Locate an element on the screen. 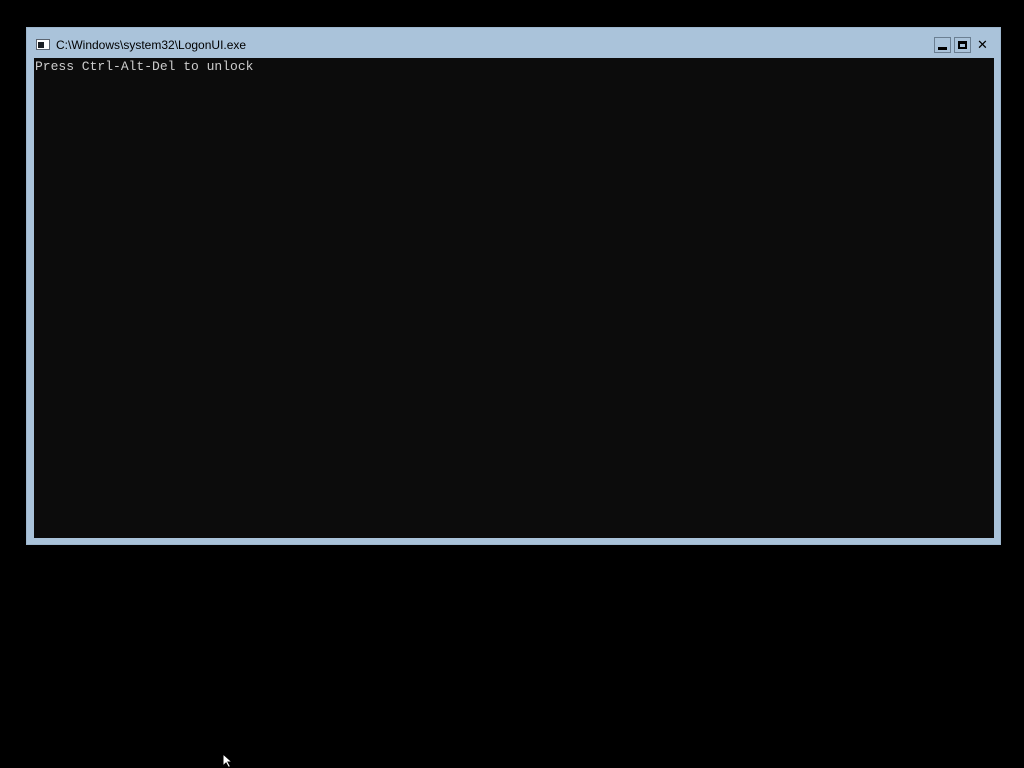 Image resolution: width=1024 pixels, height=768 pixels. maximize-icon is located at coordinates (962, 45).